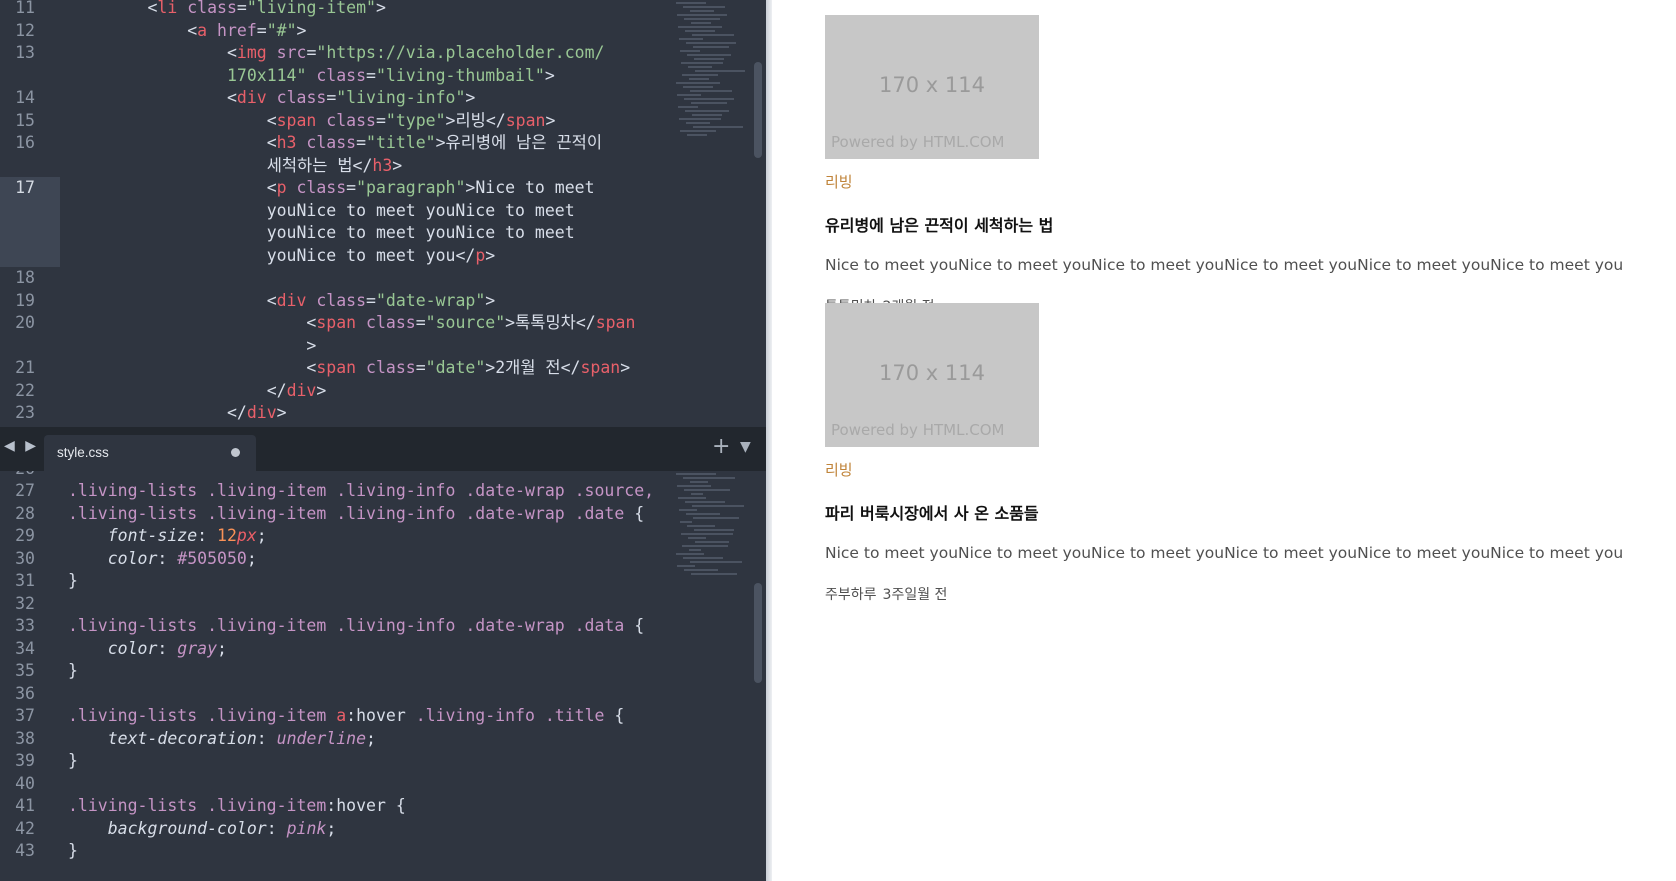 Image resolution: width=1676 pixels, height=881 pixels. What do you see at coordinates (932, 375) in the screenshot?
I see `living-thumbnail: 170 x 114 Powered by HTML.COM` at bounding box center [932, 375].